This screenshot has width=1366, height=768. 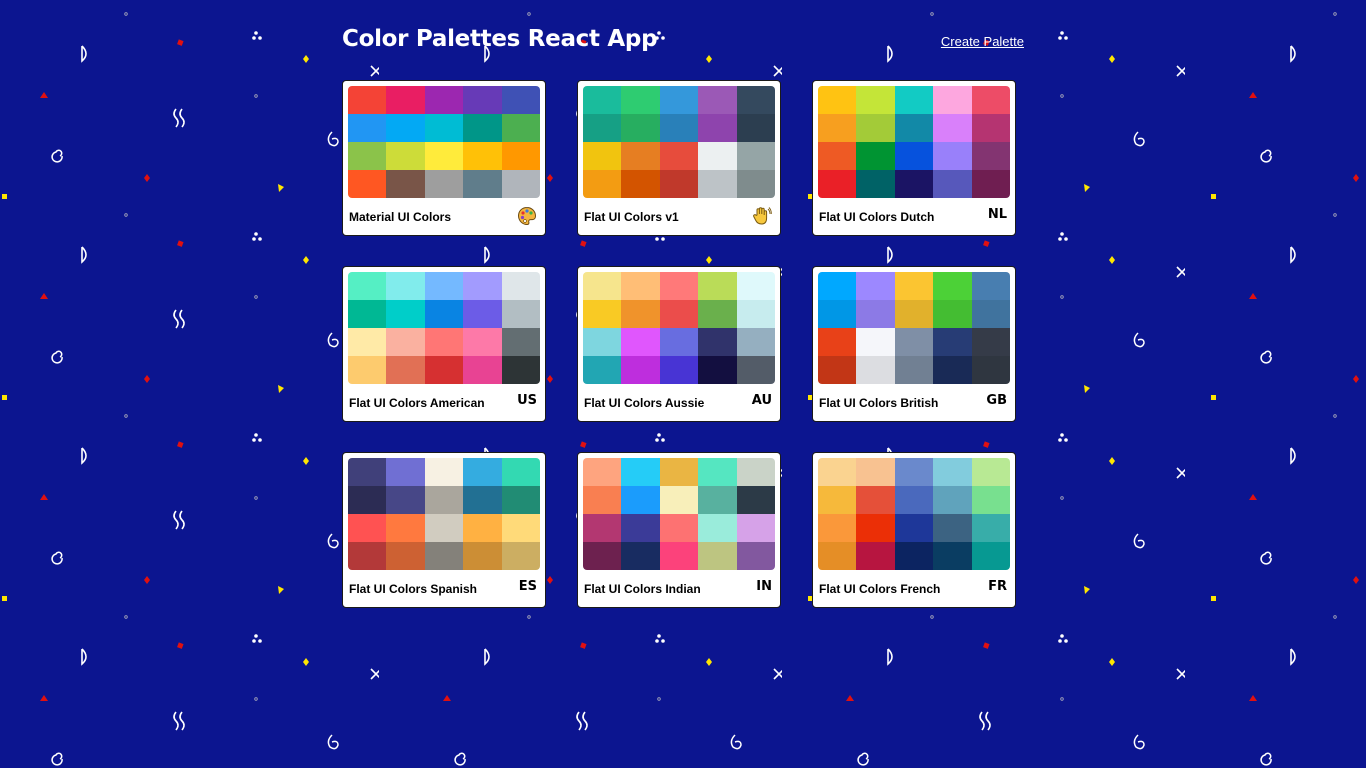 What do you see at coordinates (417, 403) in the screenshot?
I see `palette-name: Flat UI Colors American` at bounding box center [417, 403].